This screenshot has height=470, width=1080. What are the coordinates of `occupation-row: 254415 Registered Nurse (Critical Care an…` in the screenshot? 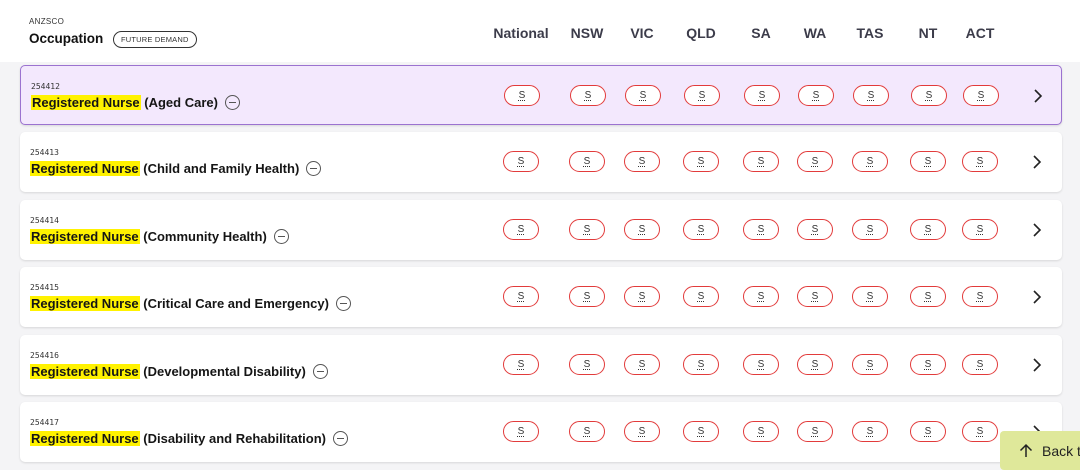 It's located at (541, 297).